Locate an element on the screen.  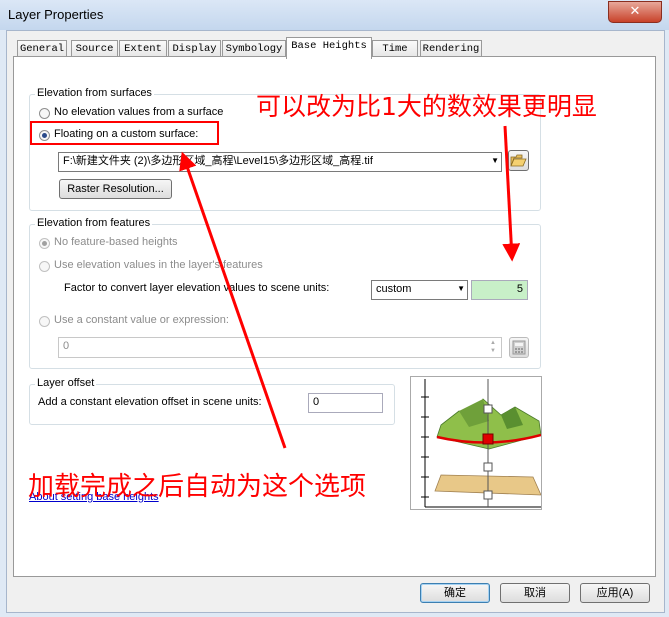
cancel-button: 取消 is located at coordinates (535, 593).